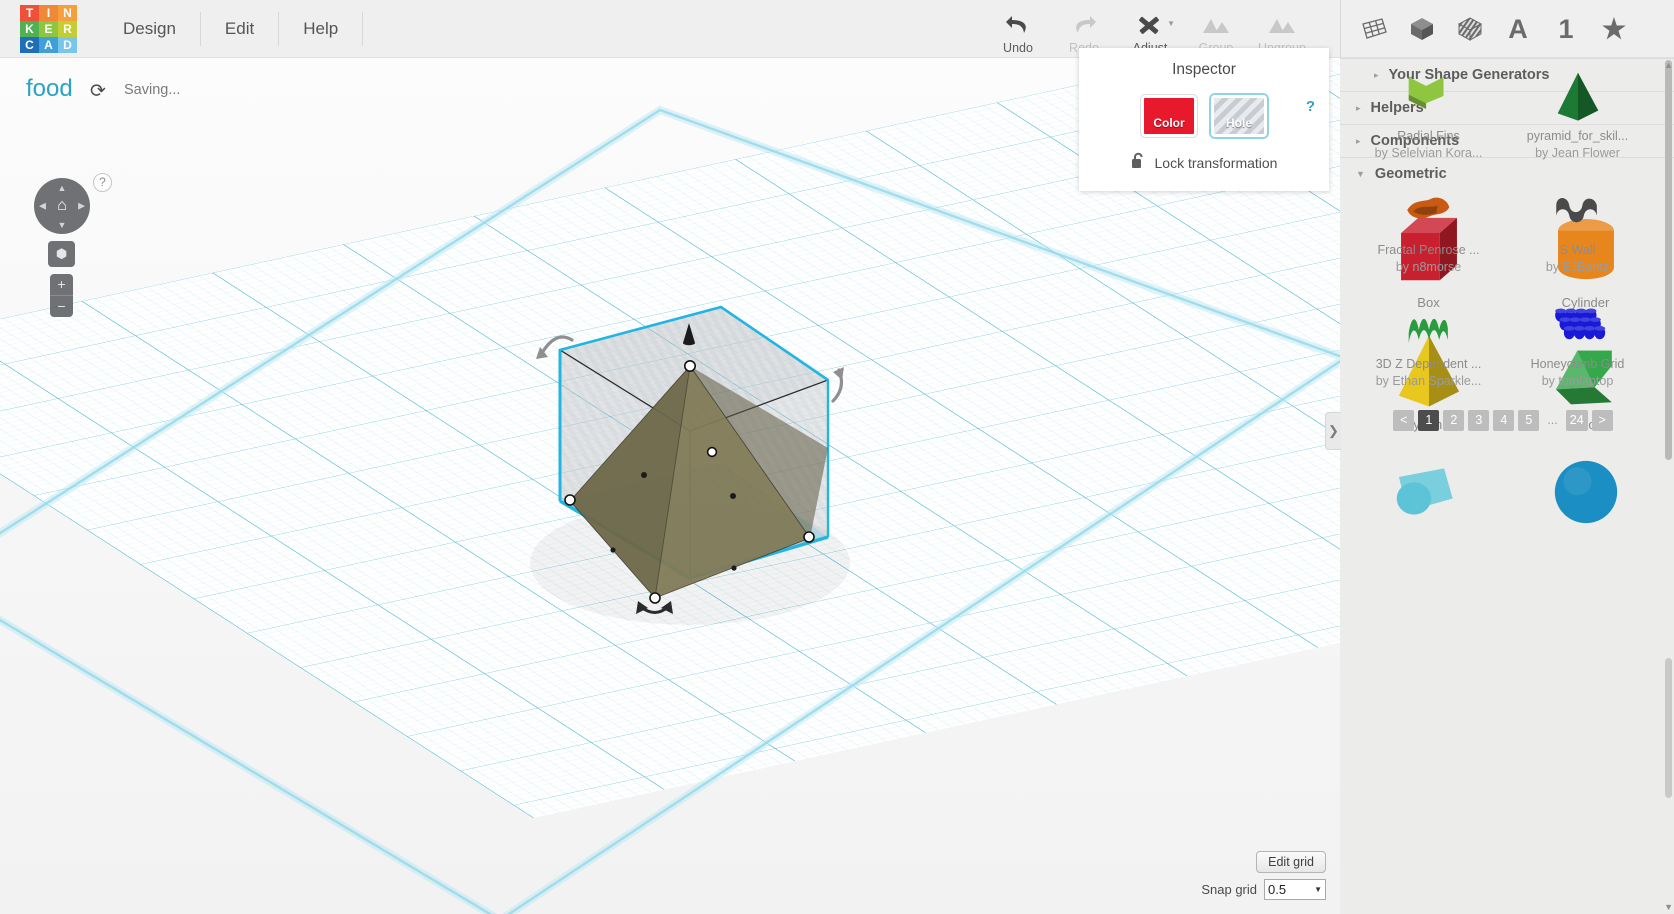  What do you see at coordinates (1577, 153) in the screenshot?
I see `gallery-item-author: by Jean Flower` at bounding box center [1577, 153].